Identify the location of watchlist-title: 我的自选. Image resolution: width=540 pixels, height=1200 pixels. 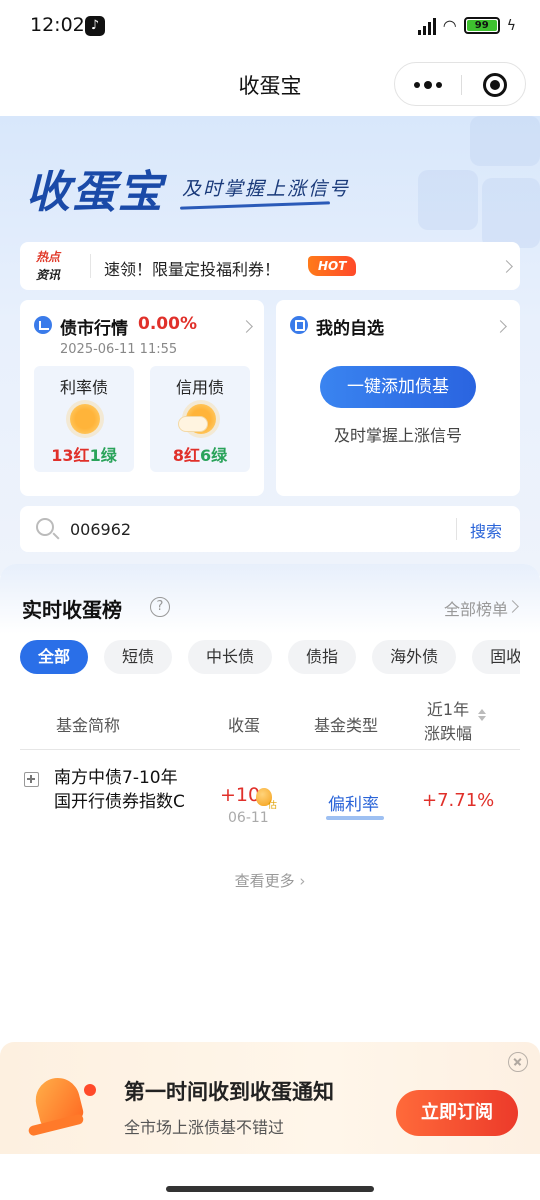
(350, 329).